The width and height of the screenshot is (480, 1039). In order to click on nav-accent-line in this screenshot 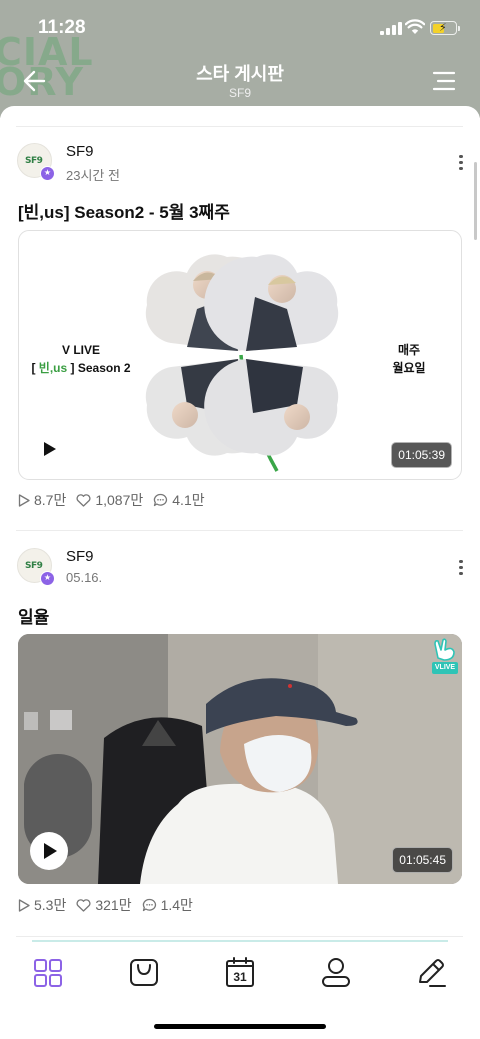, I will do `click(240, 941)`.